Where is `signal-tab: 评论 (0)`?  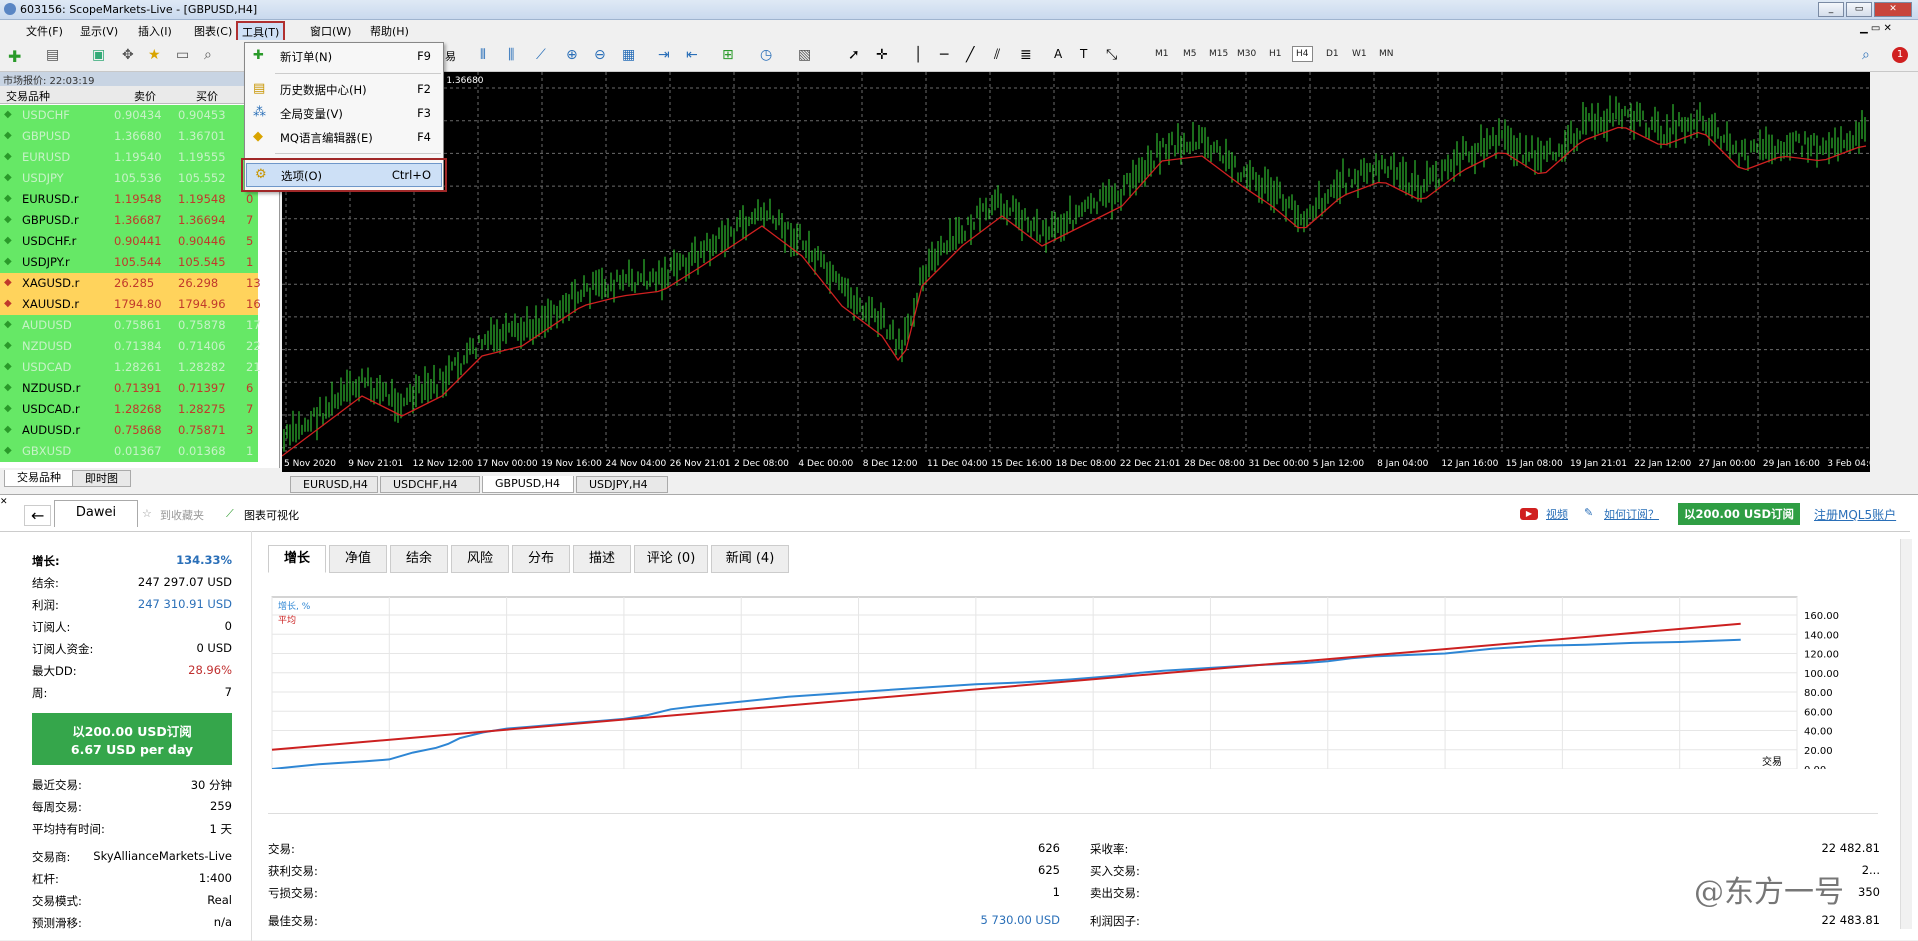 signal-tab: 评论 (0) is located at coordinates (671, 559).